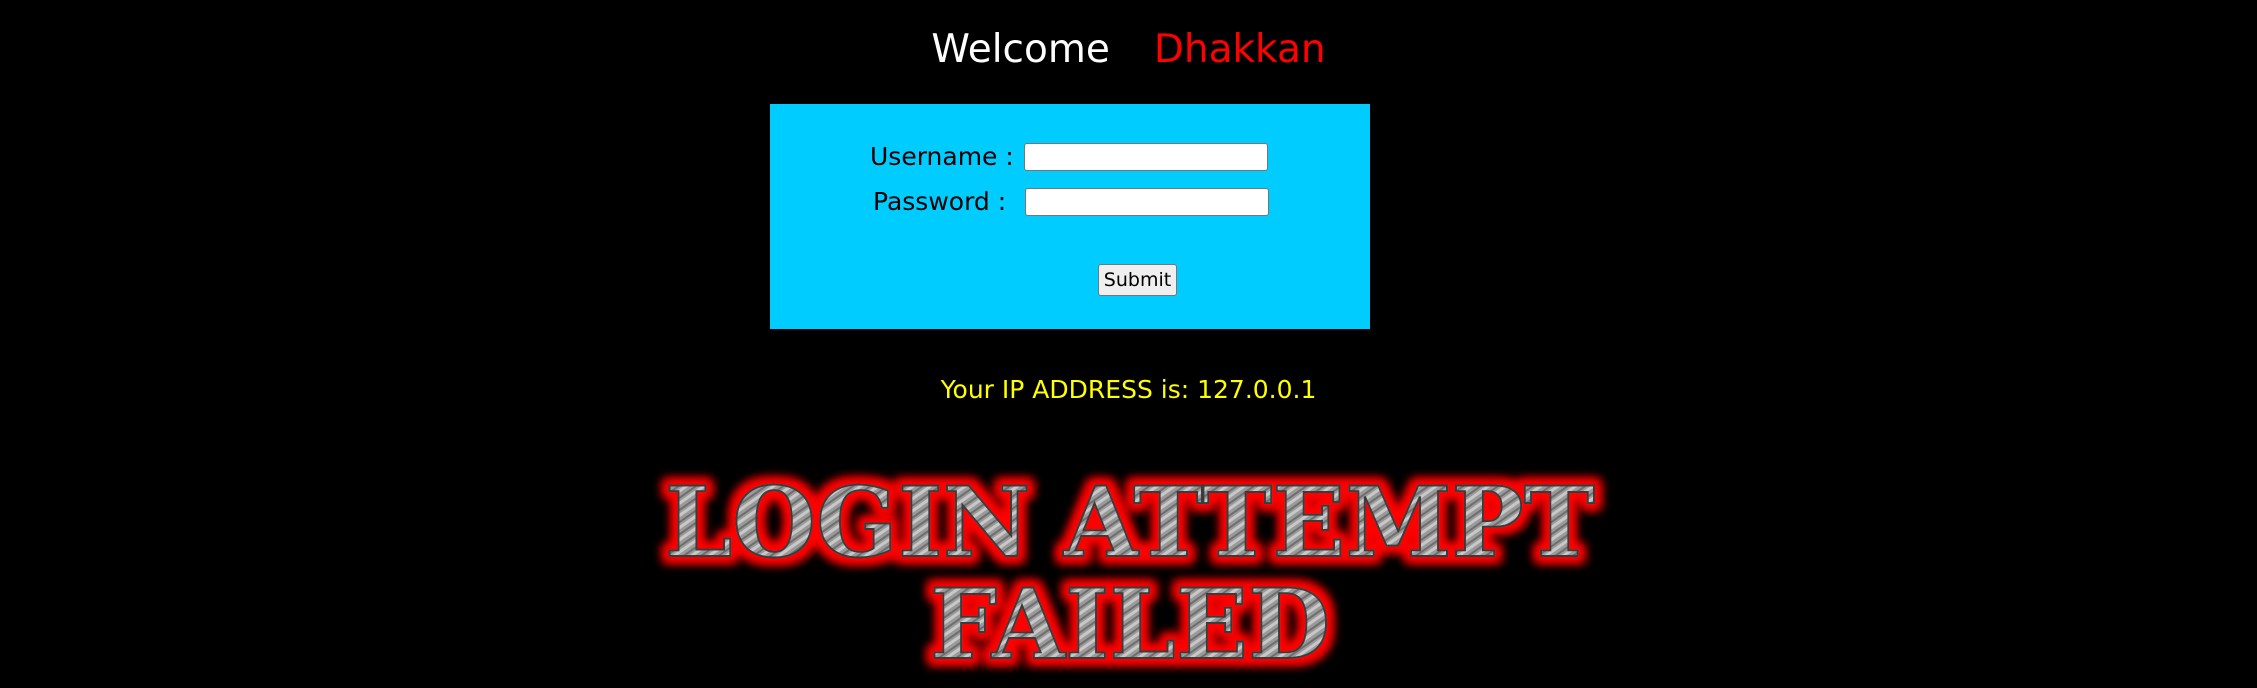 The height and width of the screenshot is (688, 2257). I want to click on ip-address-label: Your IP ADDRESS is:, so click(1065, 389).